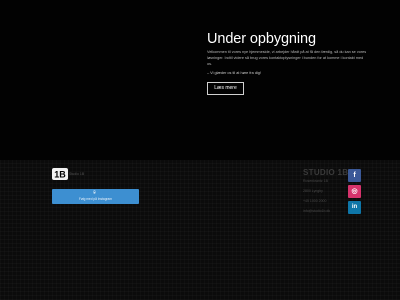  Describe the element at coordinates (315, 181) in the screenshot. I see `address-line: Rosenkrantz 1B` at that location.